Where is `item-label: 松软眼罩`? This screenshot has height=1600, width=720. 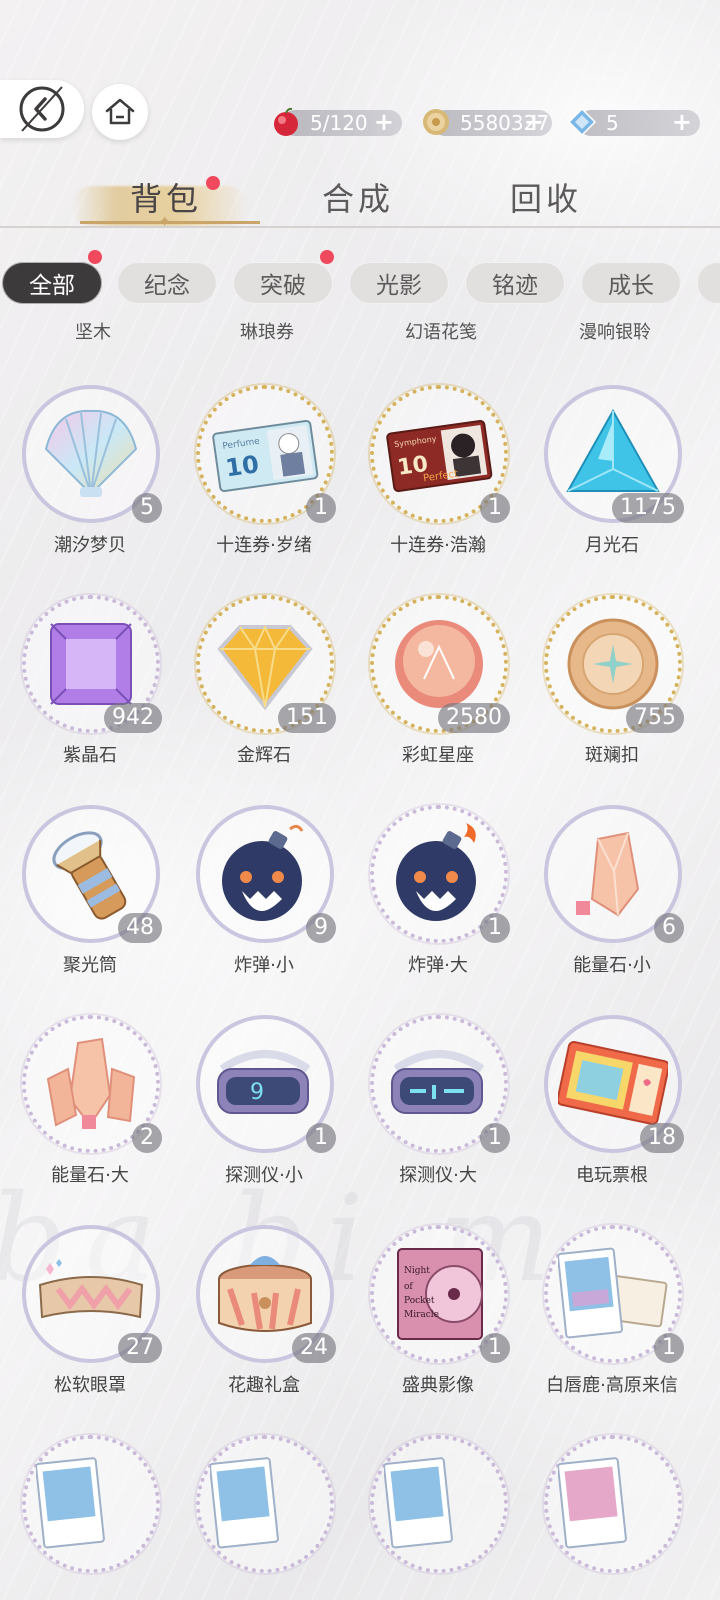
item-label: 松软眼罩 is located at coordinates (90, 1385).